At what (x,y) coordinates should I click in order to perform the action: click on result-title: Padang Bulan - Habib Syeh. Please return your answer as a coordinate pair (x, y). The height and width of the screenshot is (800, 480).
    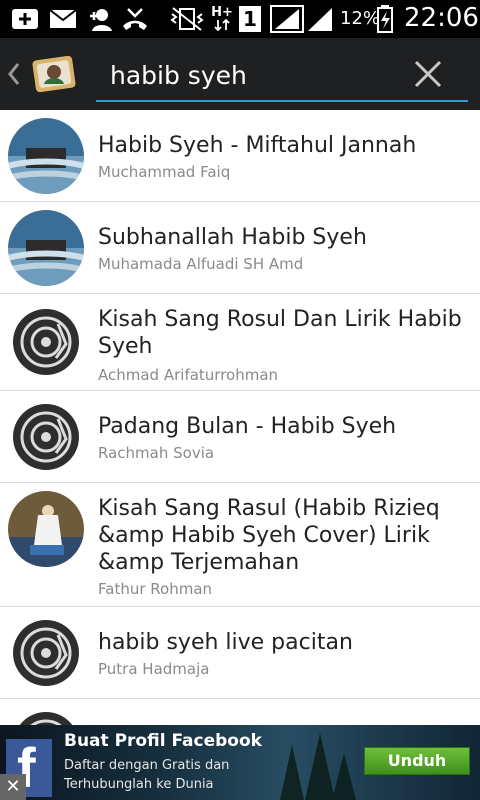
    Looking at the image, I should click on (247, 426).